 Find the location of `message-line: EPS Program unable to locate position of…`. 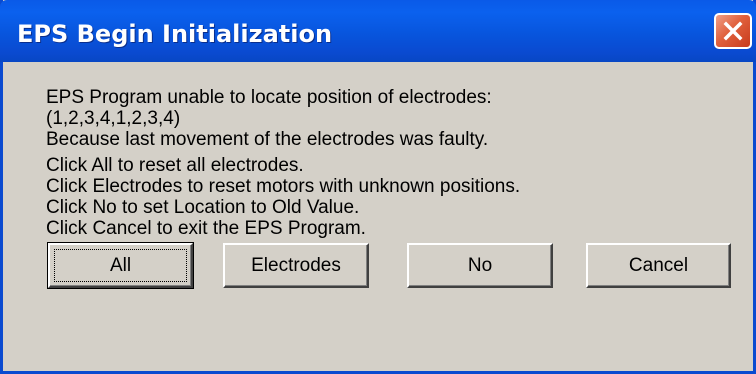

message-line: EPS Program unable to locate position of… is located at coordinates (269, 97).